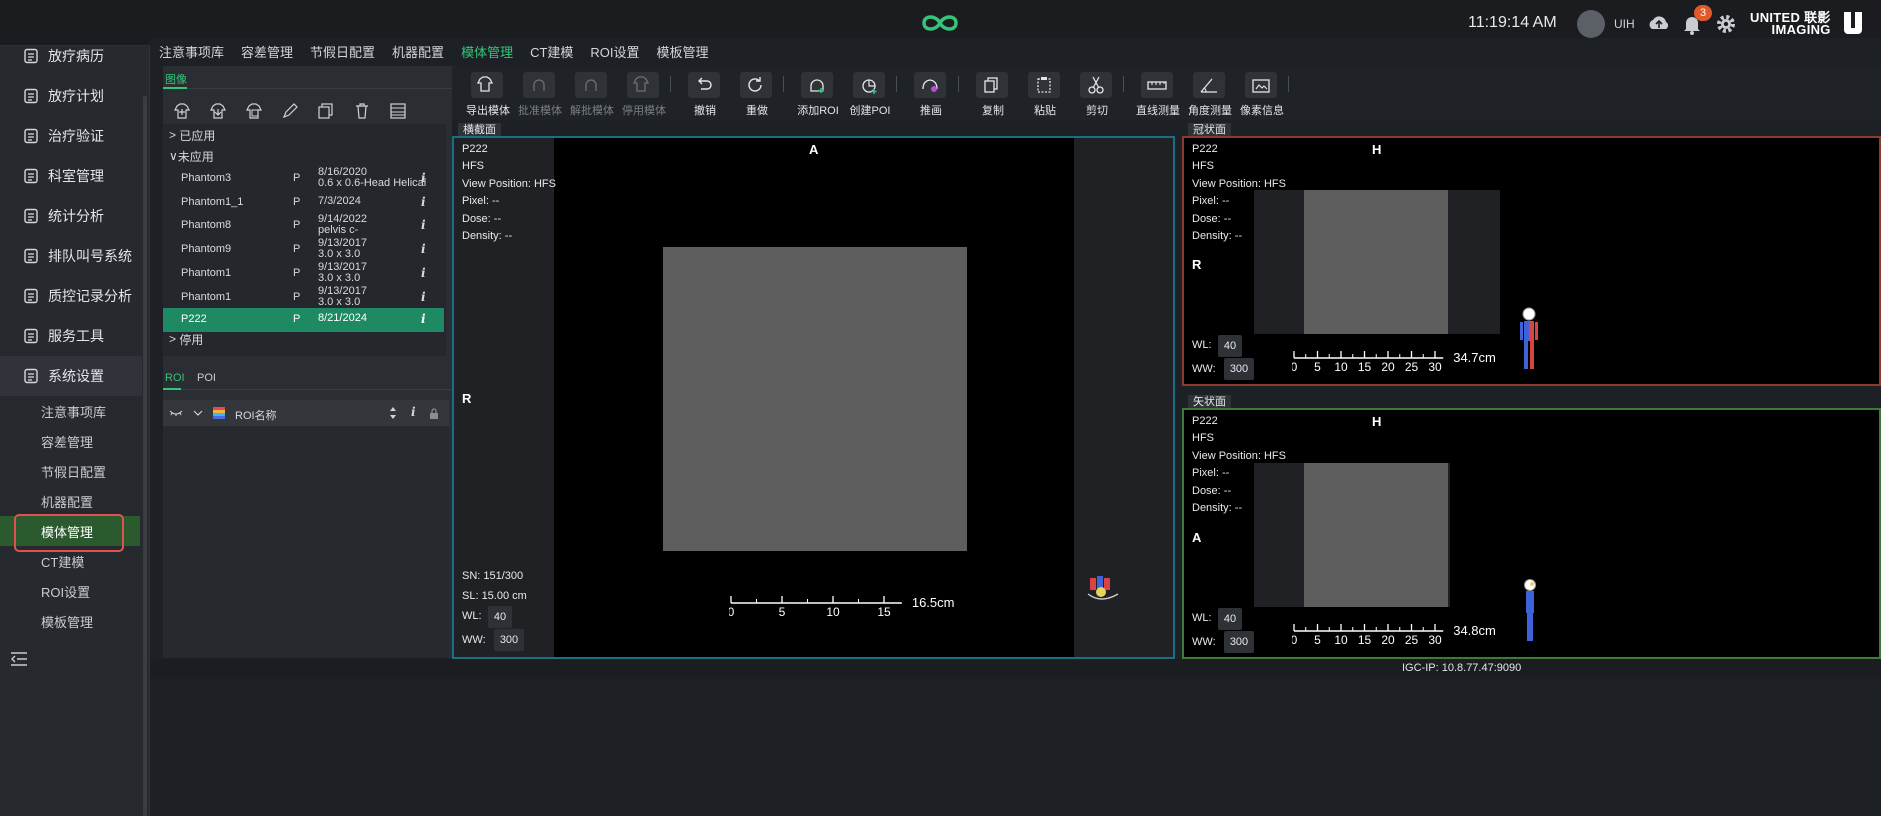 This screenshot has width=1881, height=816. What do you see at coordinates (1202, 618) in the screenshot?
I see `sagittal-wl-label: WL:` at bounding box center [1202, 618].